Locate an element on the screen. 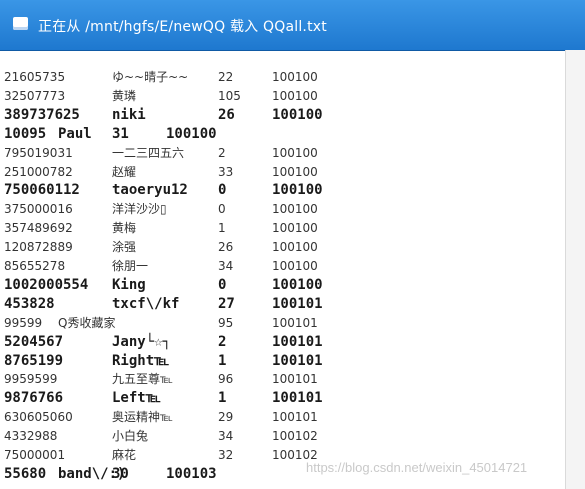  record-qq: 389737625 is located at coordinates (42, 114).